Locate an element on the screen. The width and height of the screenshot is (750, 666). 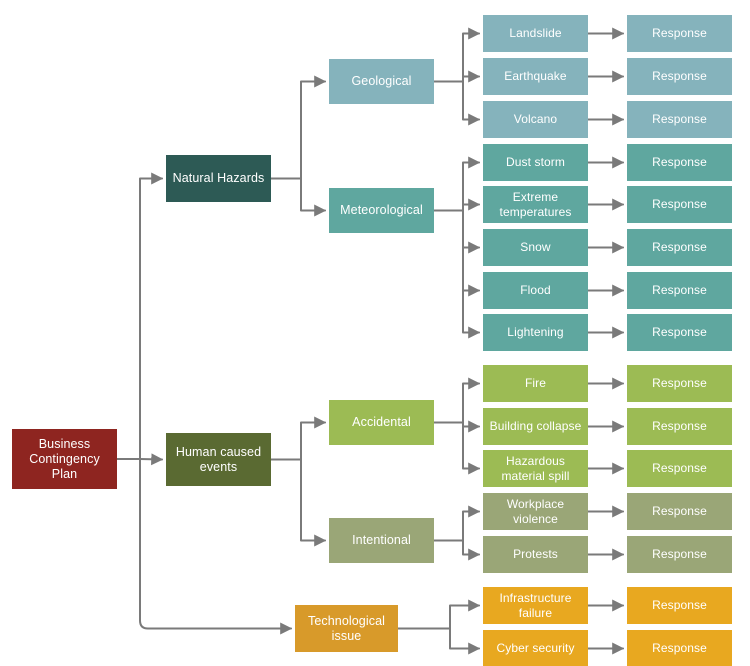
node-human-caused-label: Human caused events is located at coordinates (218, 459).